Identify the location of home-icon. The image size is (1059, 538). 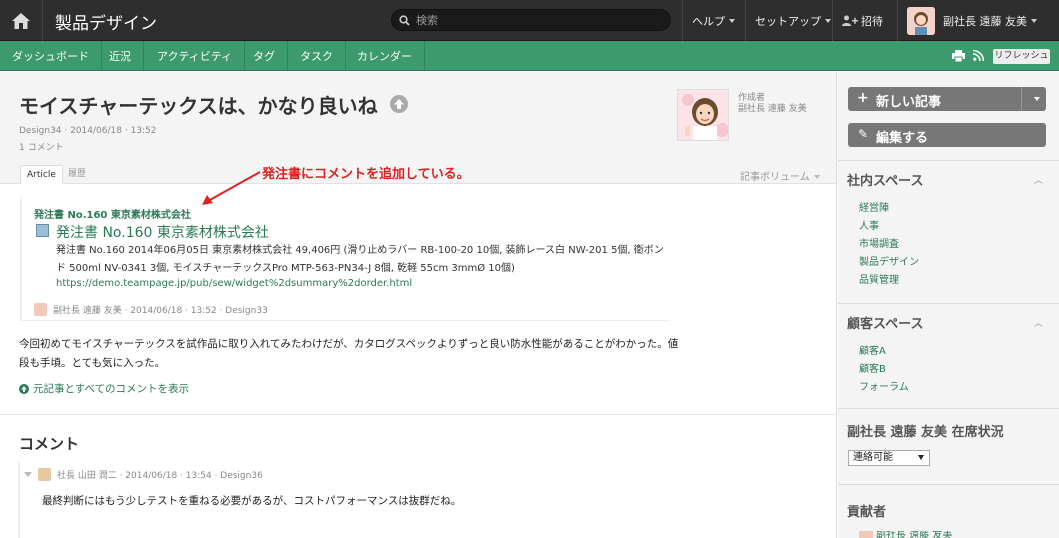
(21, 20).